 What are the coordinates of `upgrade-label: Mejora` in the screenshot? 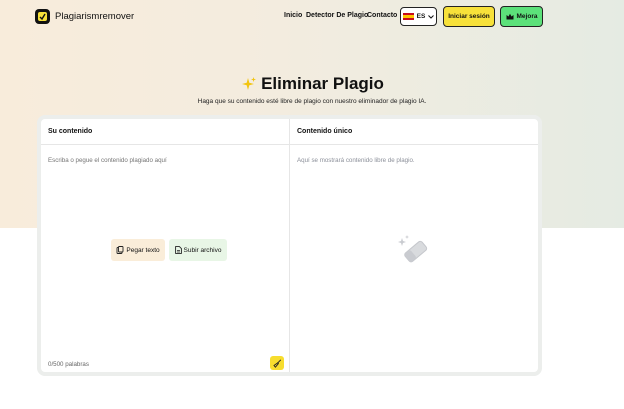 It's located at (527, 16).